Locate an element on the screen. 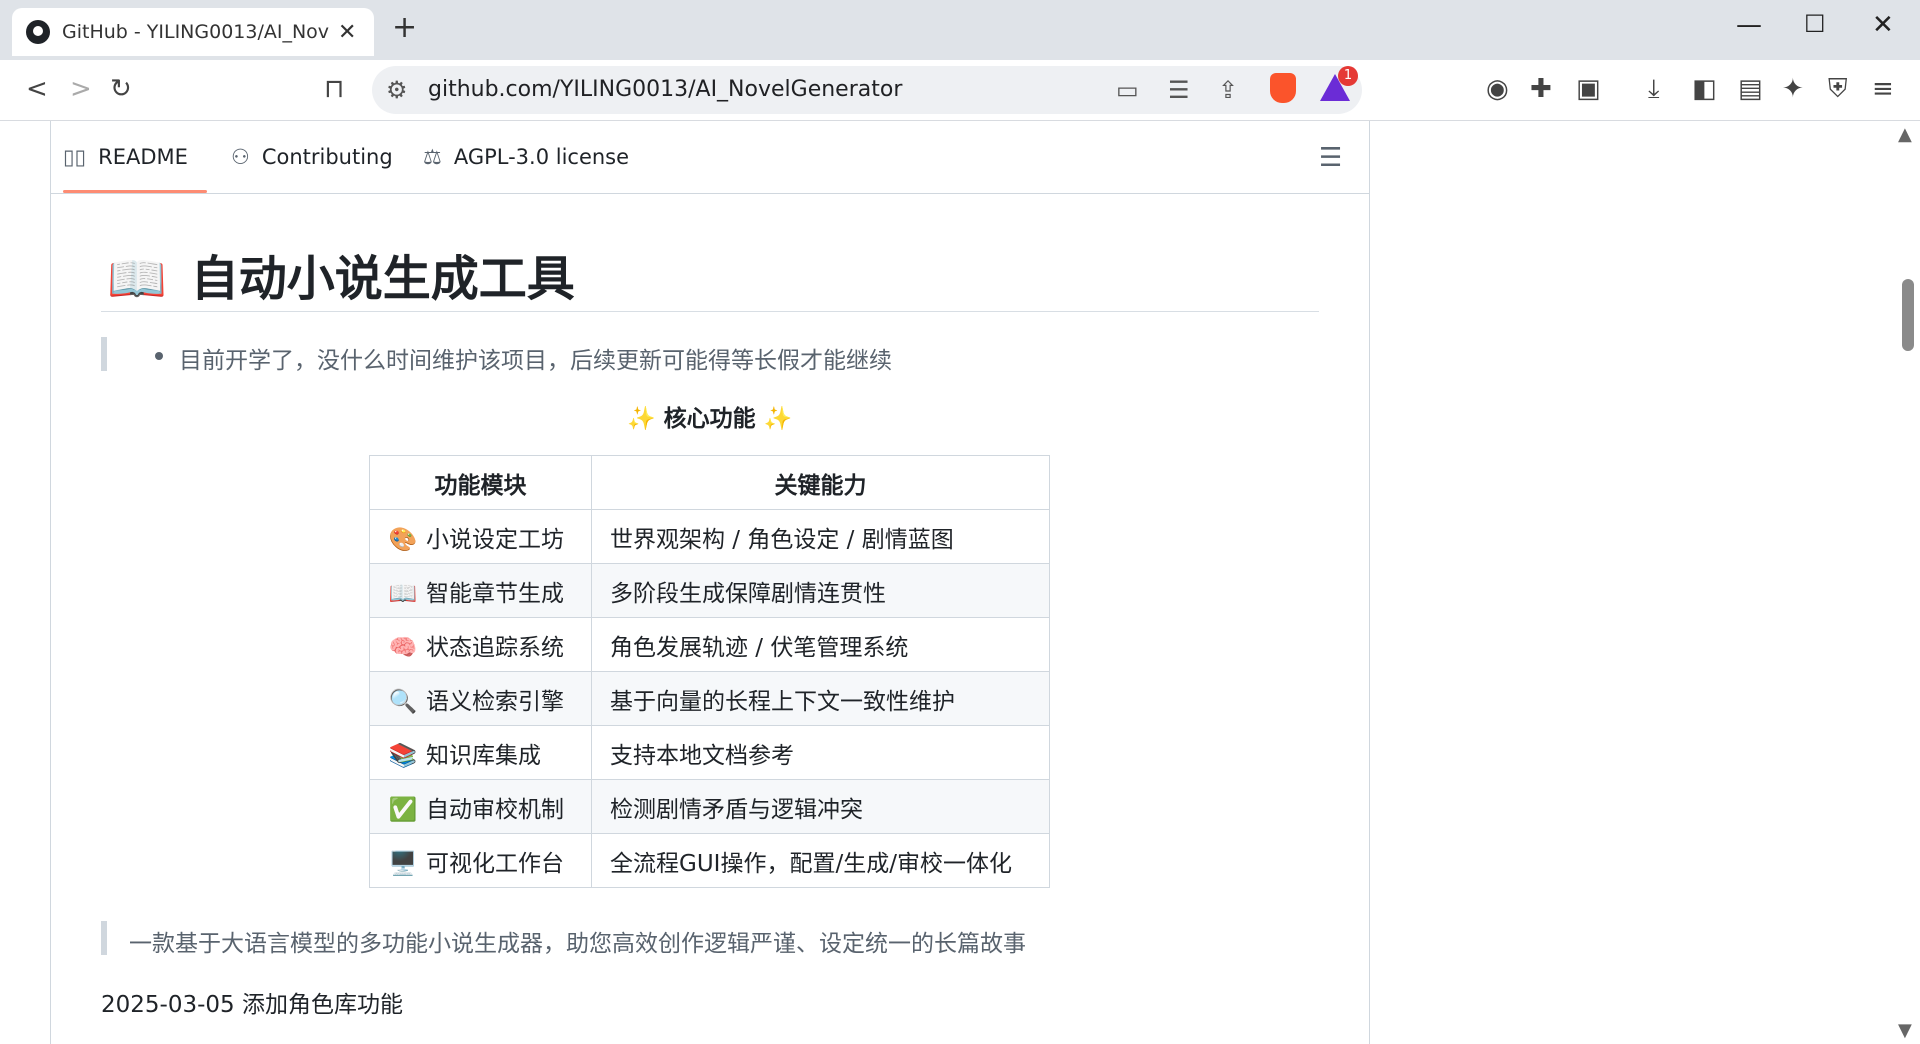 The width and height of the screenshot is (1920, 1044). table-header-row: 功能模块 关键能力 is located at coordinates (709, 482).